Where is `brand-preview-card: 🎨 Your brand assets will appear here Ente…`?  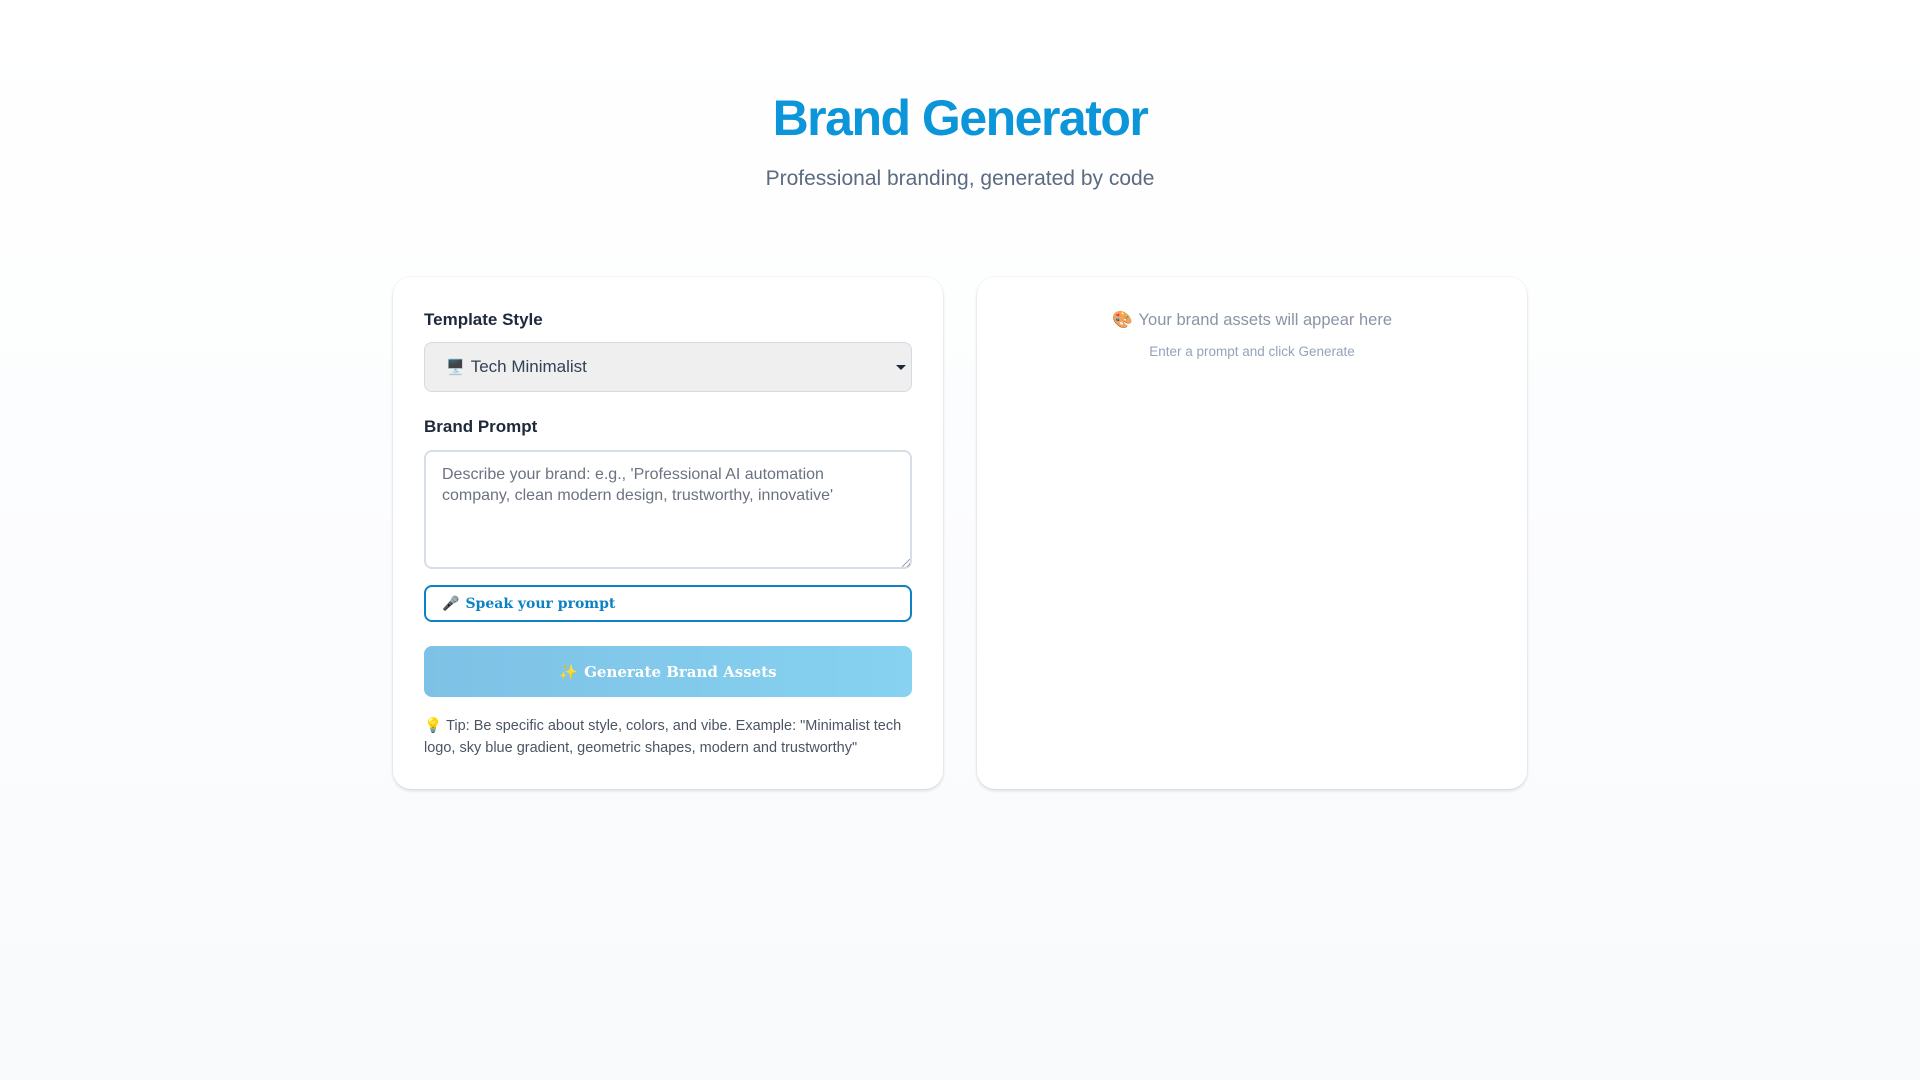 brand-preview-card: 🎨 Your brand assets will appear here Ente… is located at coordinates (1252, 533).